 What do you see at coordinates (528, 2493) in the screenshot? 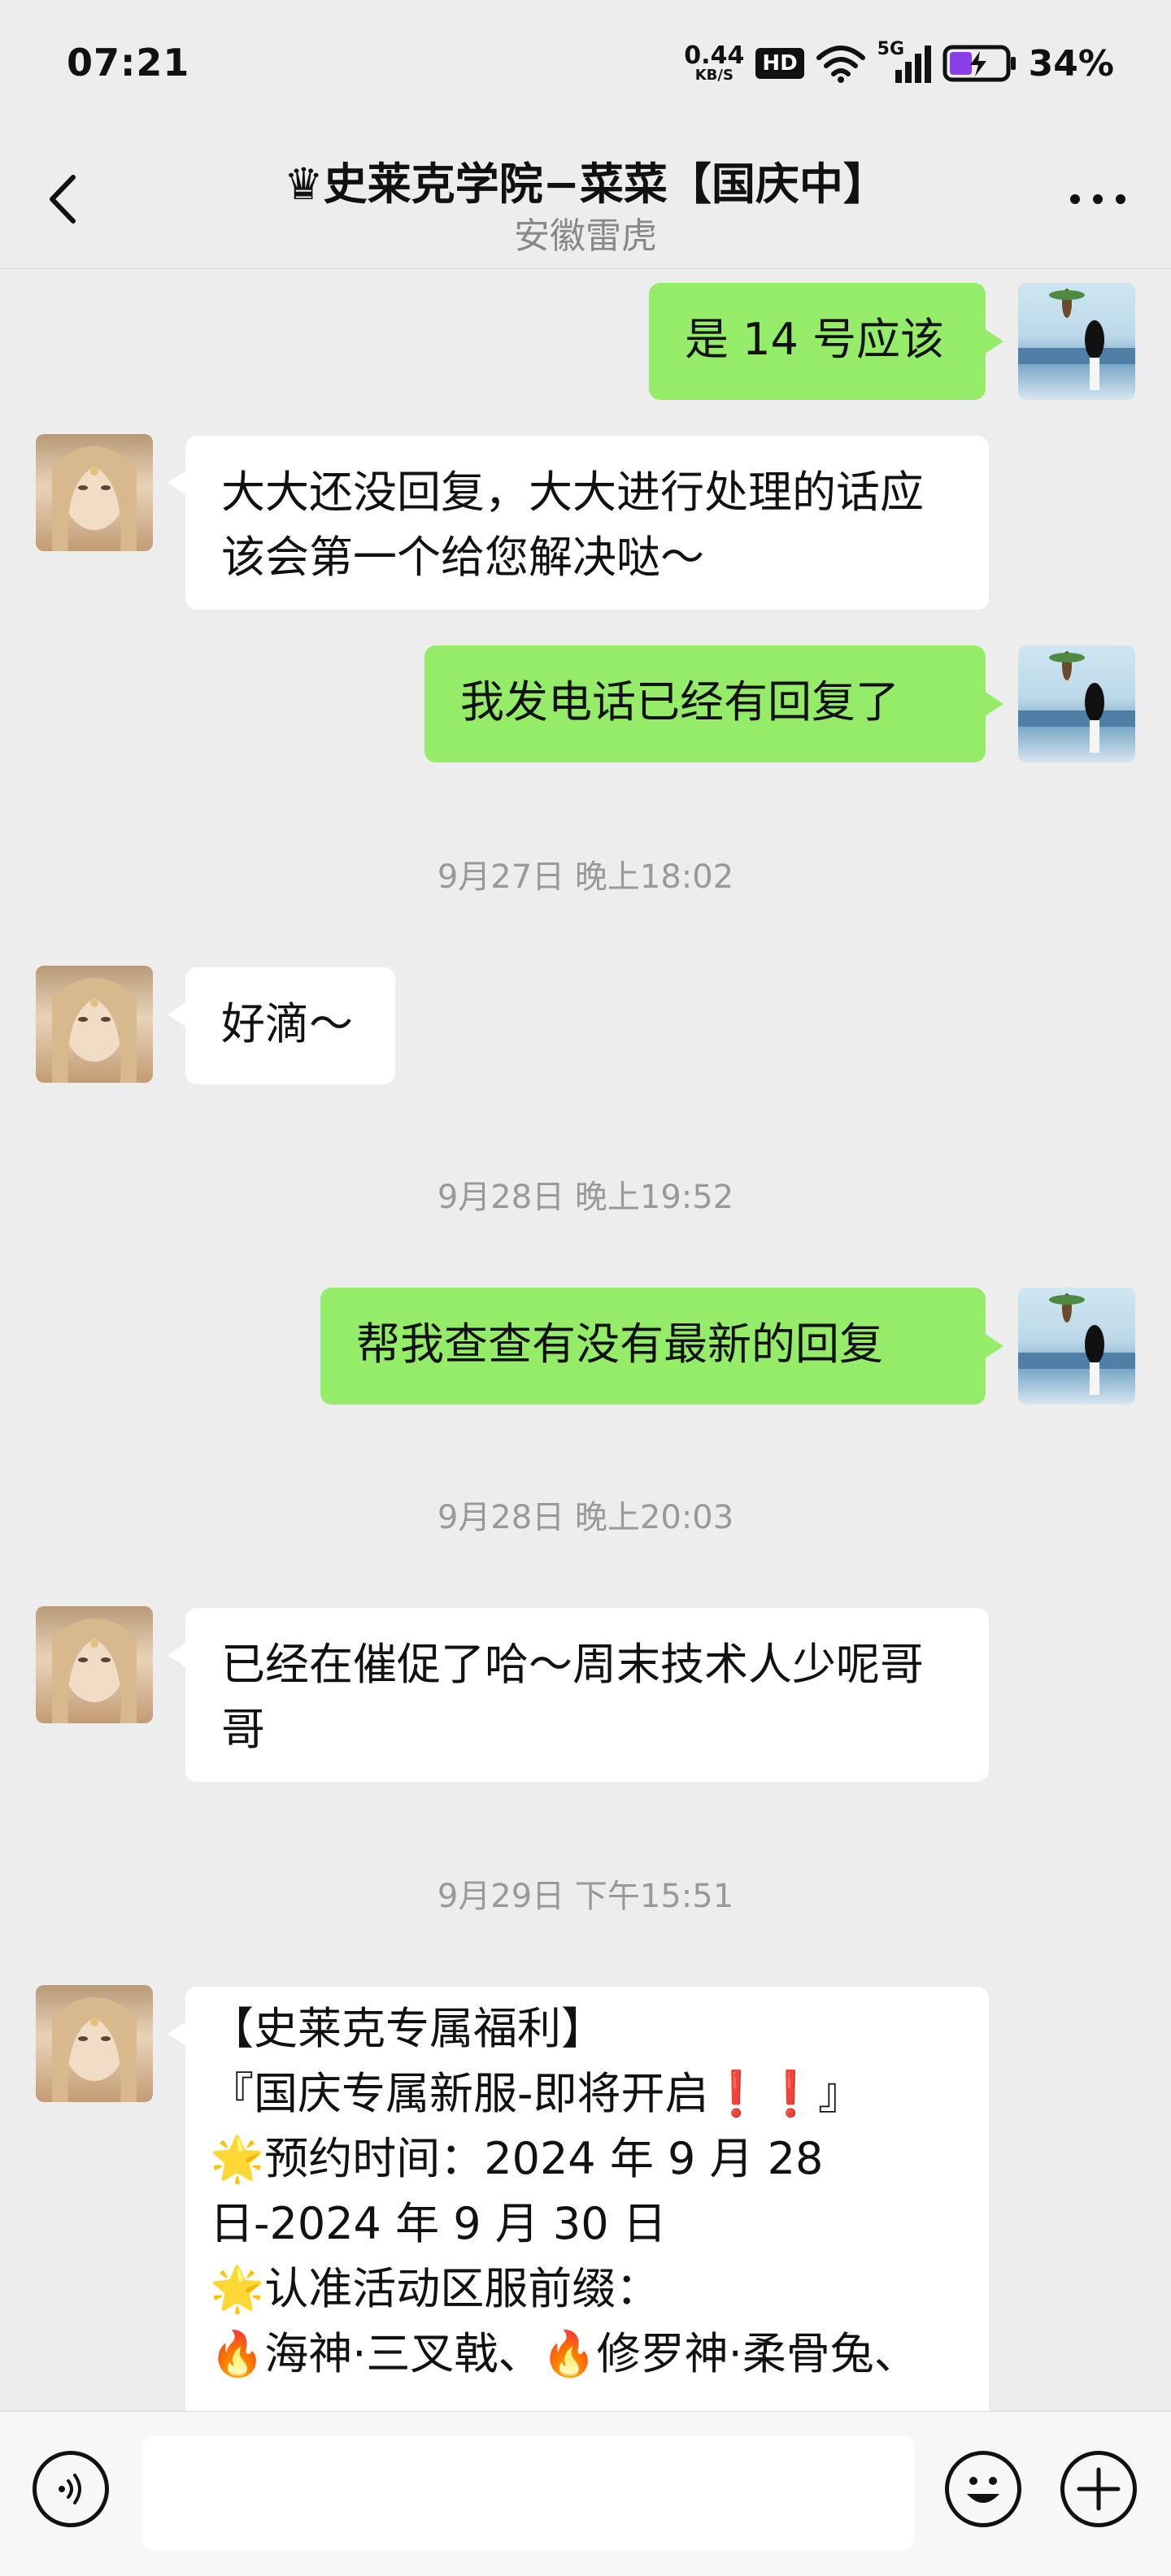
I see `message-input` at bounding box center [528, 2493].